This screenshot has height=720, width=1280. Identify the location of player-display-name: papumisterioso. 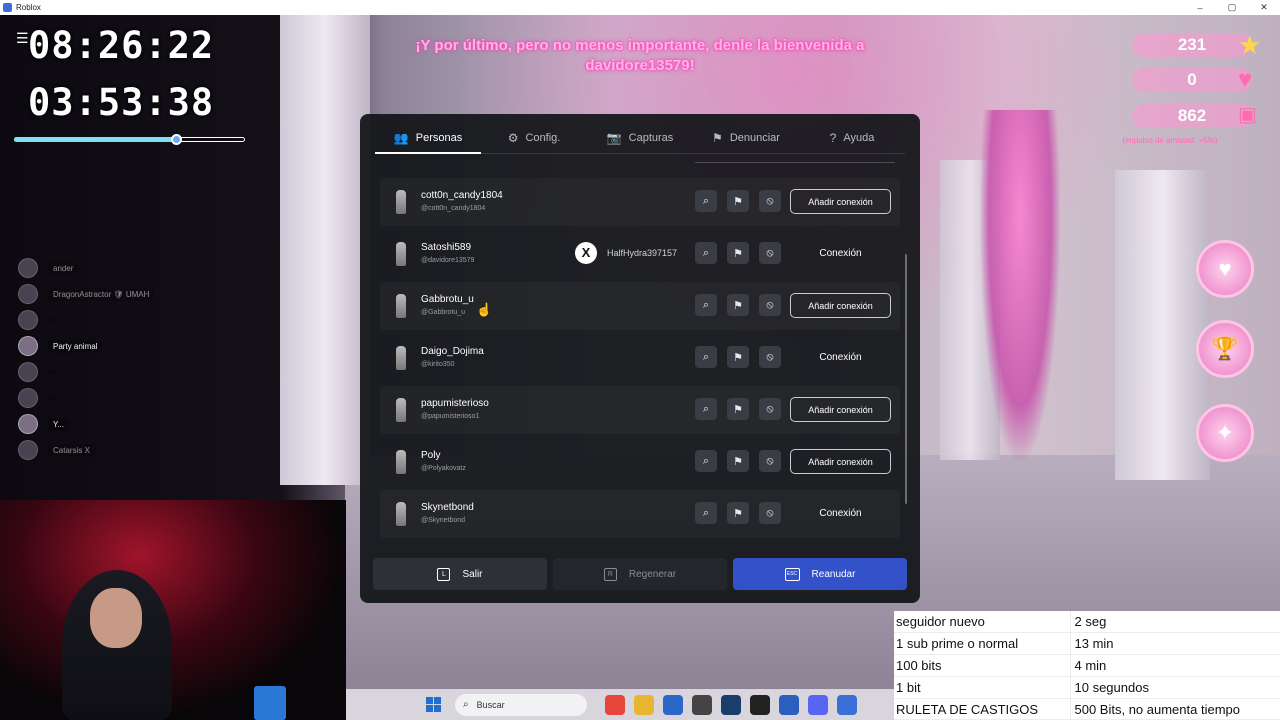
(455, 403).